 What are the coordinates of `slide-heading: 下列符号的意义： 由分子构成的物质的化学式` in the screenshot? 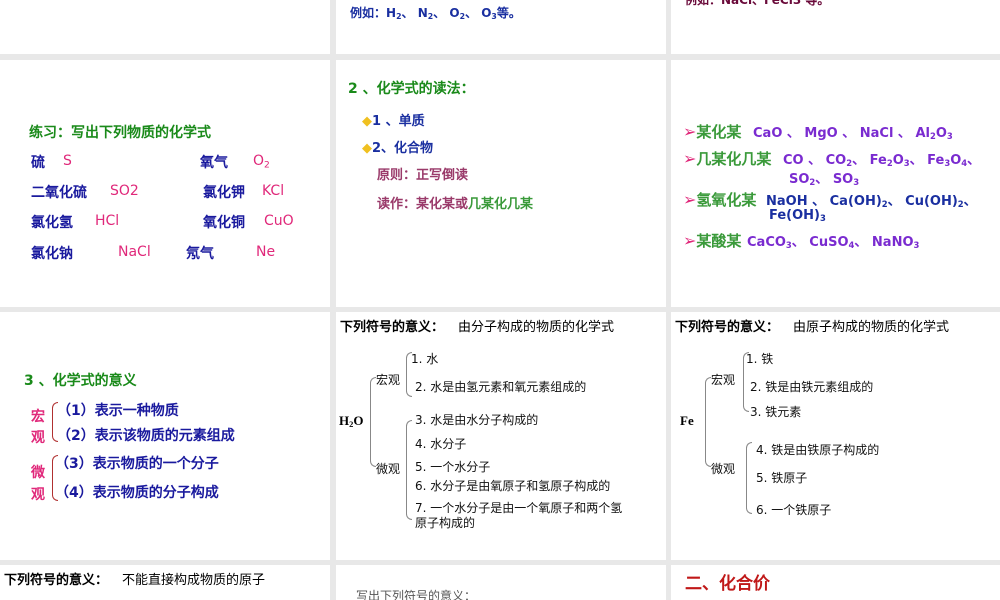 It's located at (477, 327).